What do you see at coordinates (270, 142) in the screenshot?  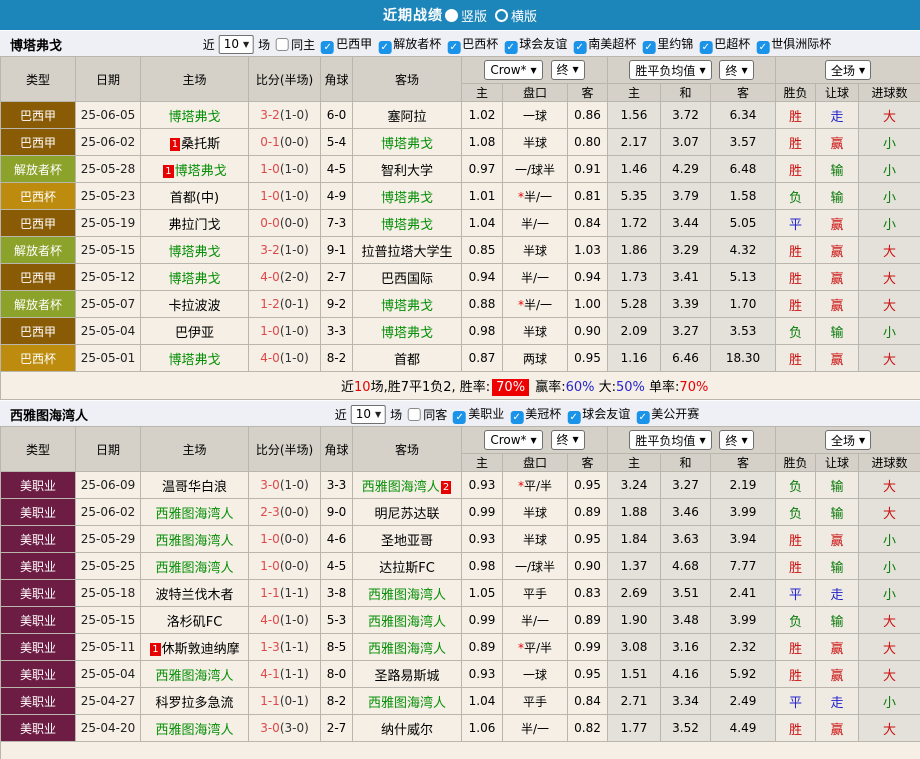 I see `full-time-score: 0-1` at bounding box center [270, 142].